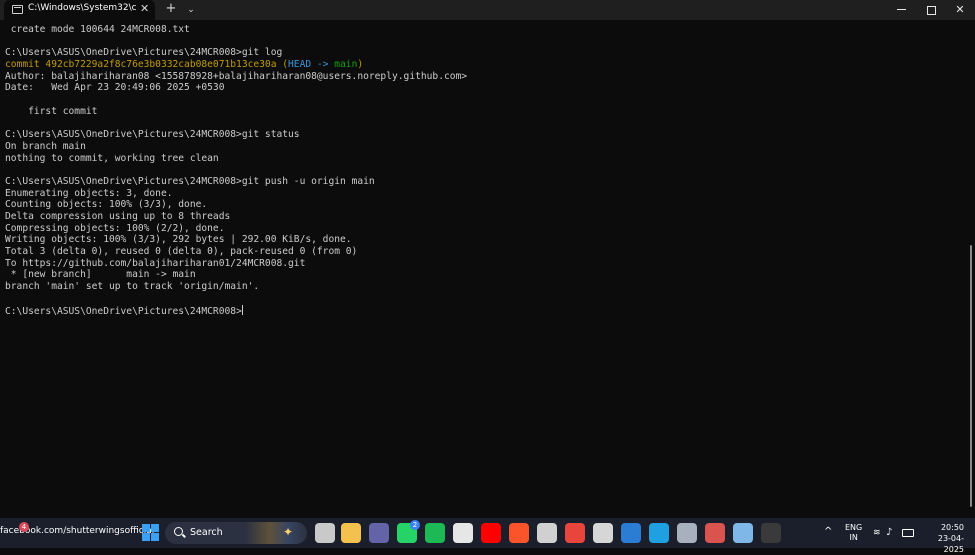  Describe the element at coordinates (236, 229) in the screenshot. I see `terminal-line: Compressing objects: 100% (2/2), done.` at that location.